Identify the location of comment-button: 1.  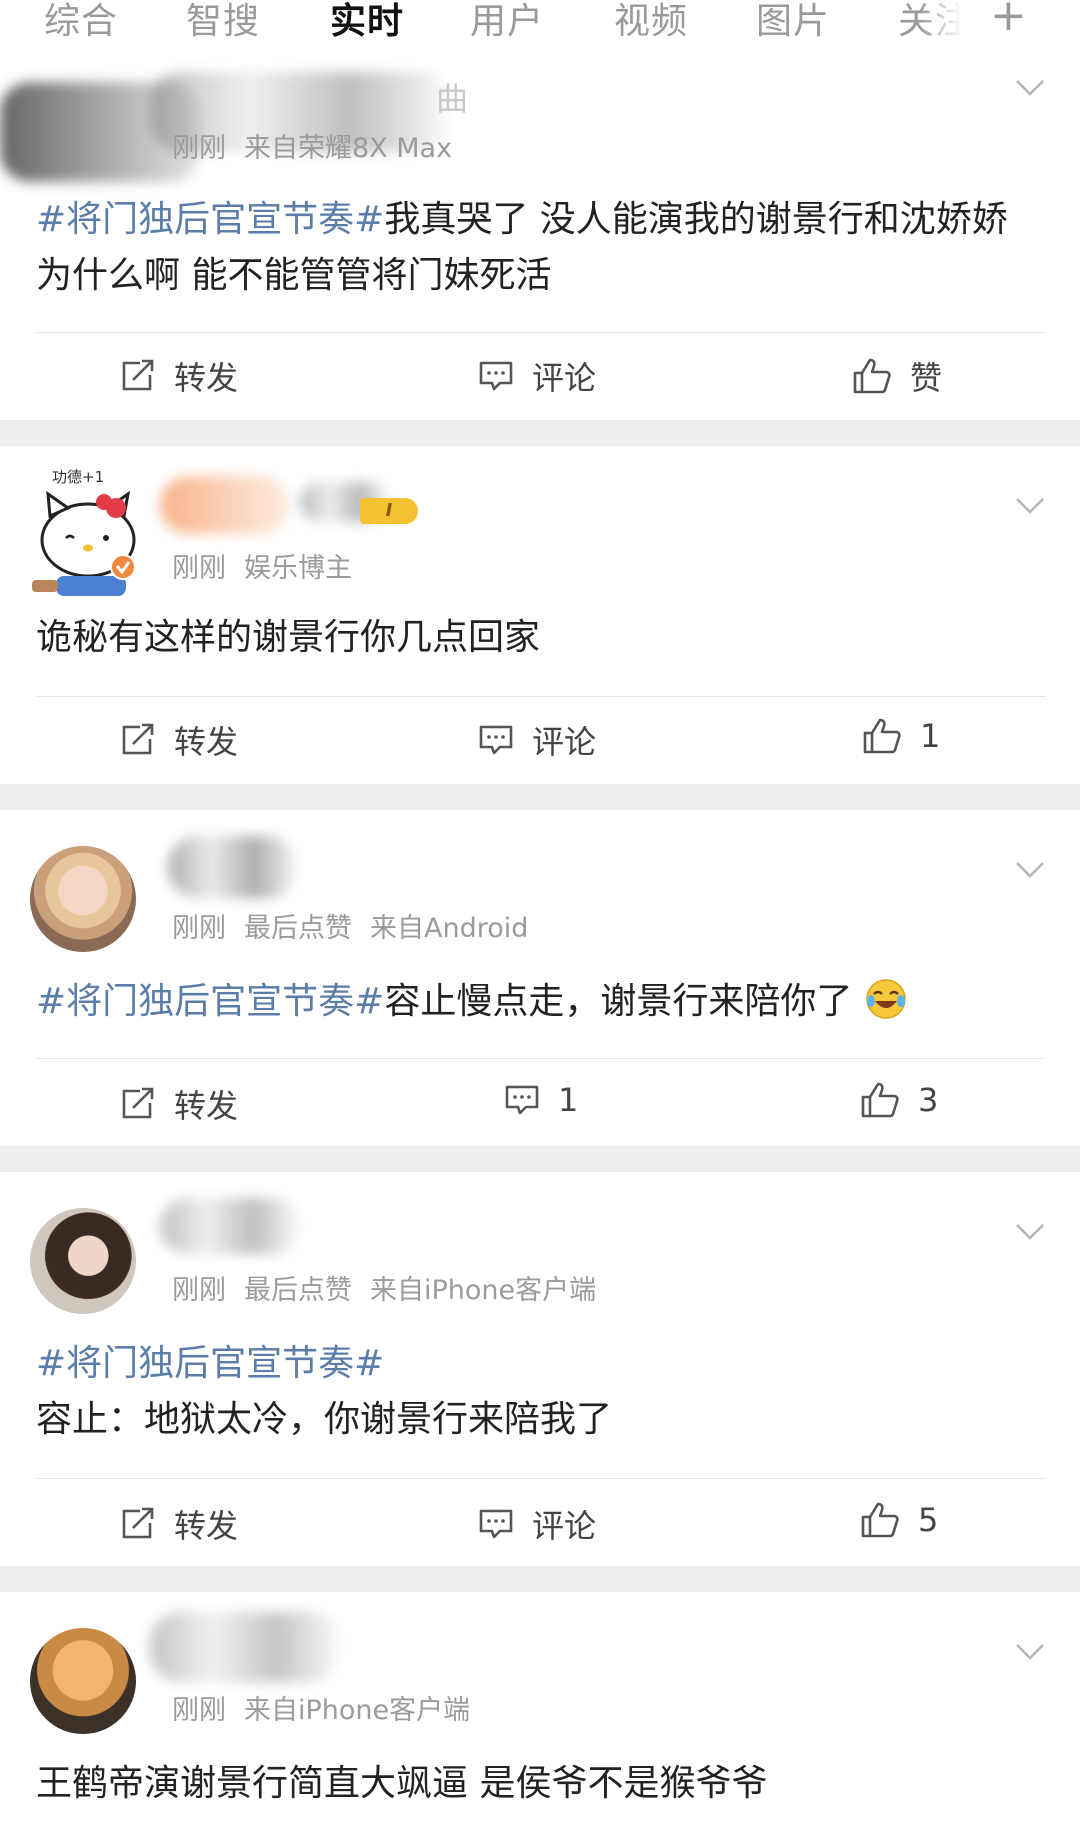
(541, 1100).